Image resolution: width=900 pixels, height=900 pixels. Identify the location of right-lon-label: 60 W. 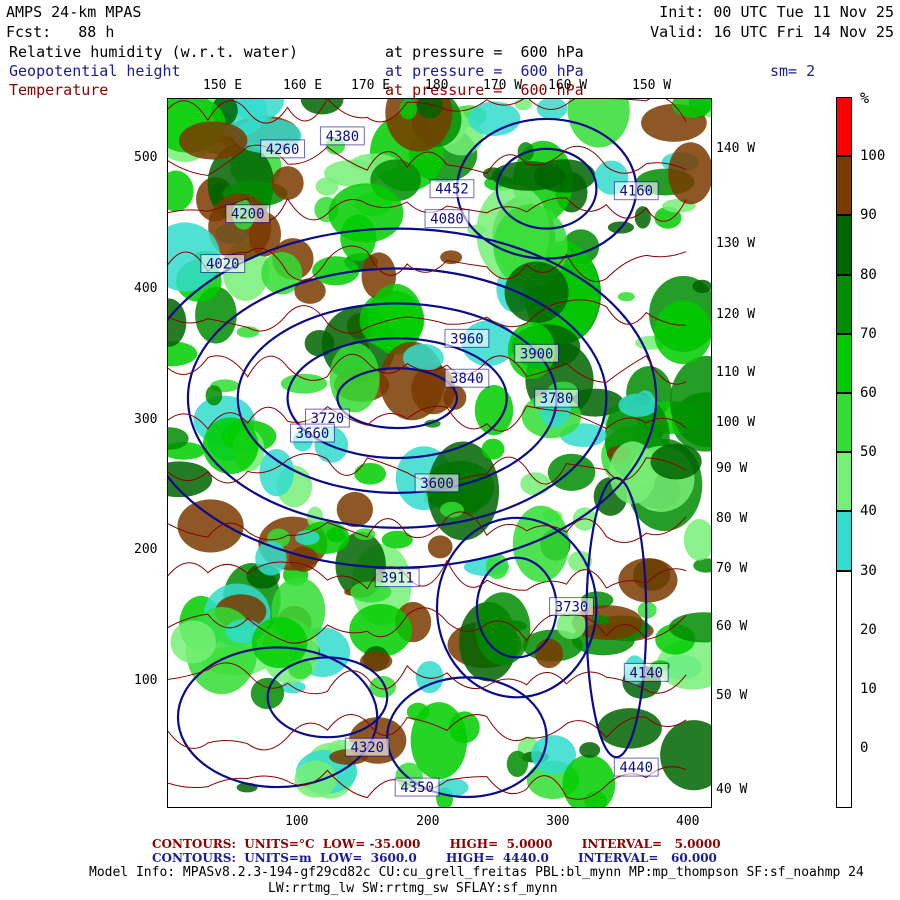
(732, 626).